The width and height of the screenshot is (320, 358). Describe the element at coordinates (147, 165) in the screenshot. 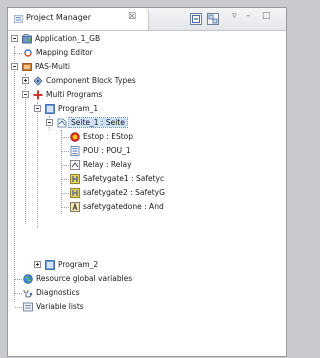

I see `tree-item-relay: Relay` at that location.